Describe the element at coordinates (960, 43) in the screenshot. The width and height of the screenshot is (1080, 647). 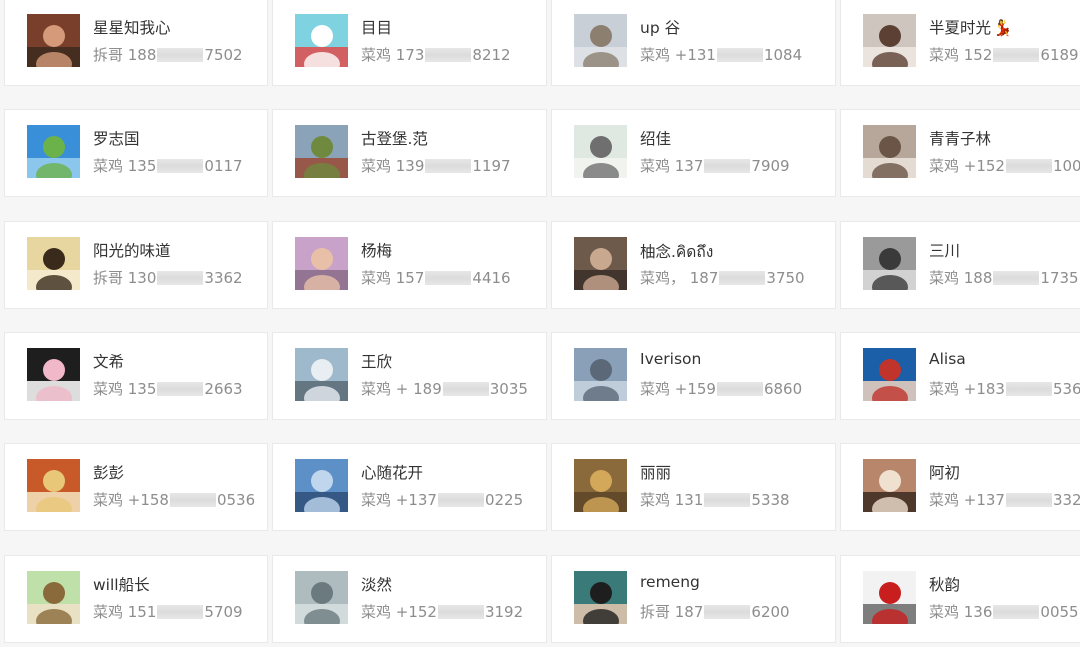
I see `contact-card: 半夏时光 💃 菜鸡 152 6189` at that location.